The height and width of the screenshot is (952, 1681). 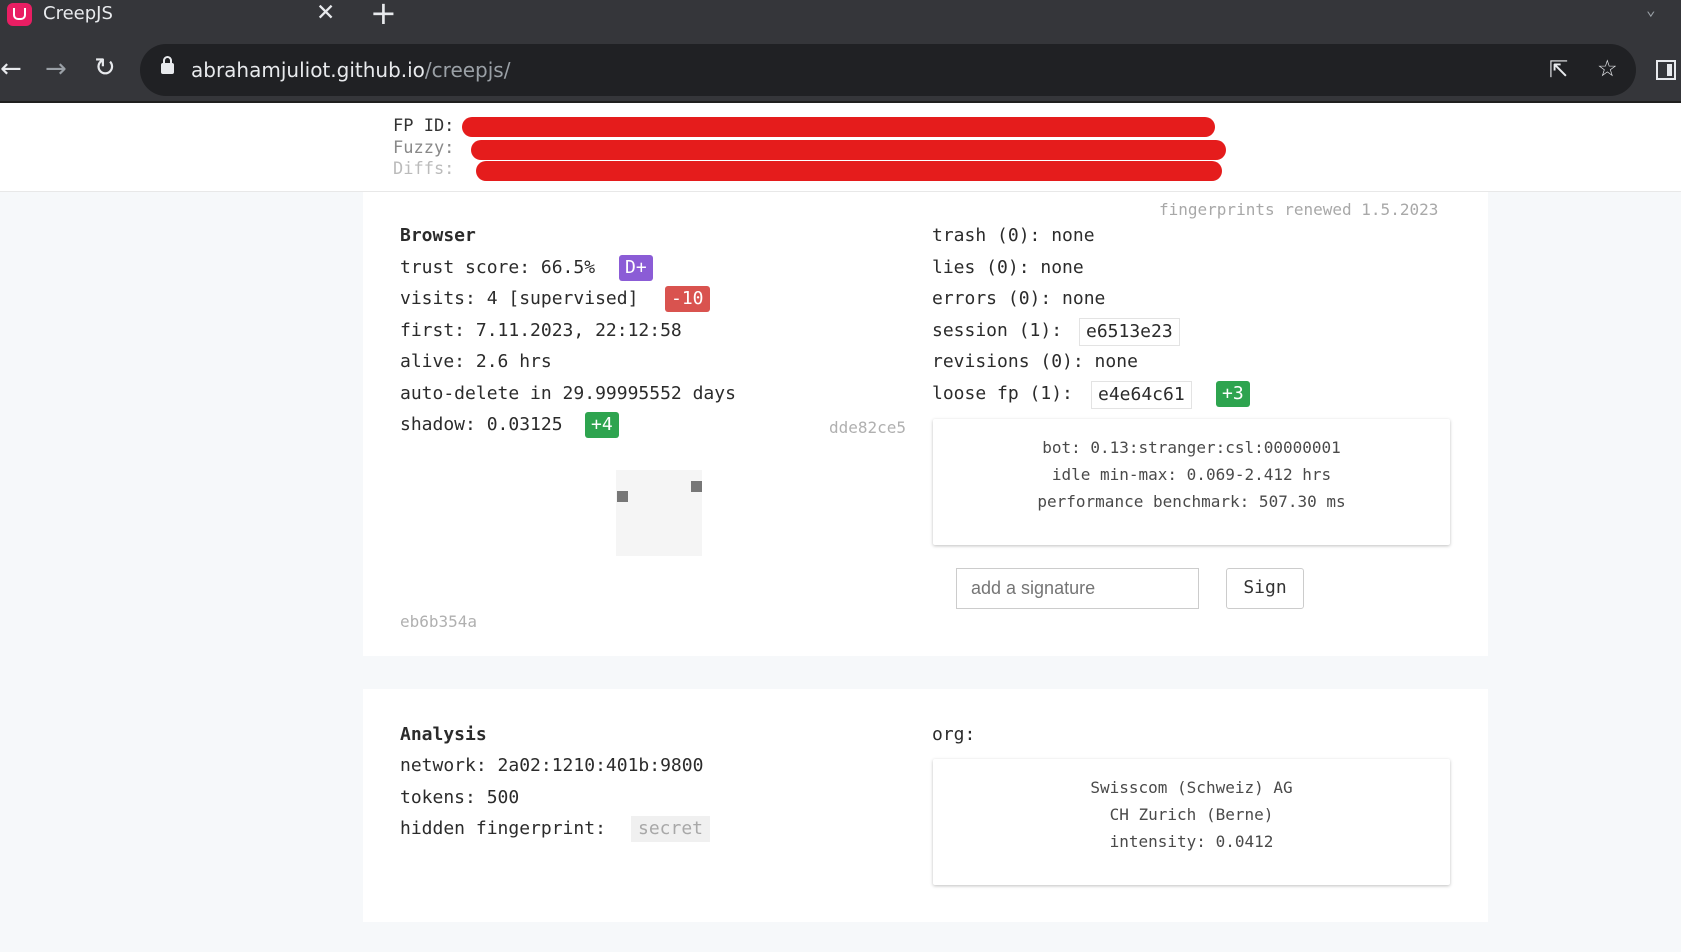 What do you see at coordinates (848, 150) in the screenshot?
I see `fuzzy-redaction` at bounding box center [848, 150].